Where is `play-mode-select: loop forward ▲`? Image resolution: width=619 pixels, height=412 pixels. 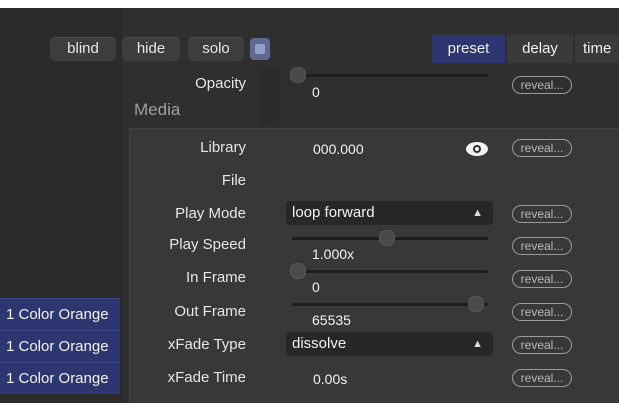
play-mode-select: loop forward ▲ is located at coordinates (389, 213).